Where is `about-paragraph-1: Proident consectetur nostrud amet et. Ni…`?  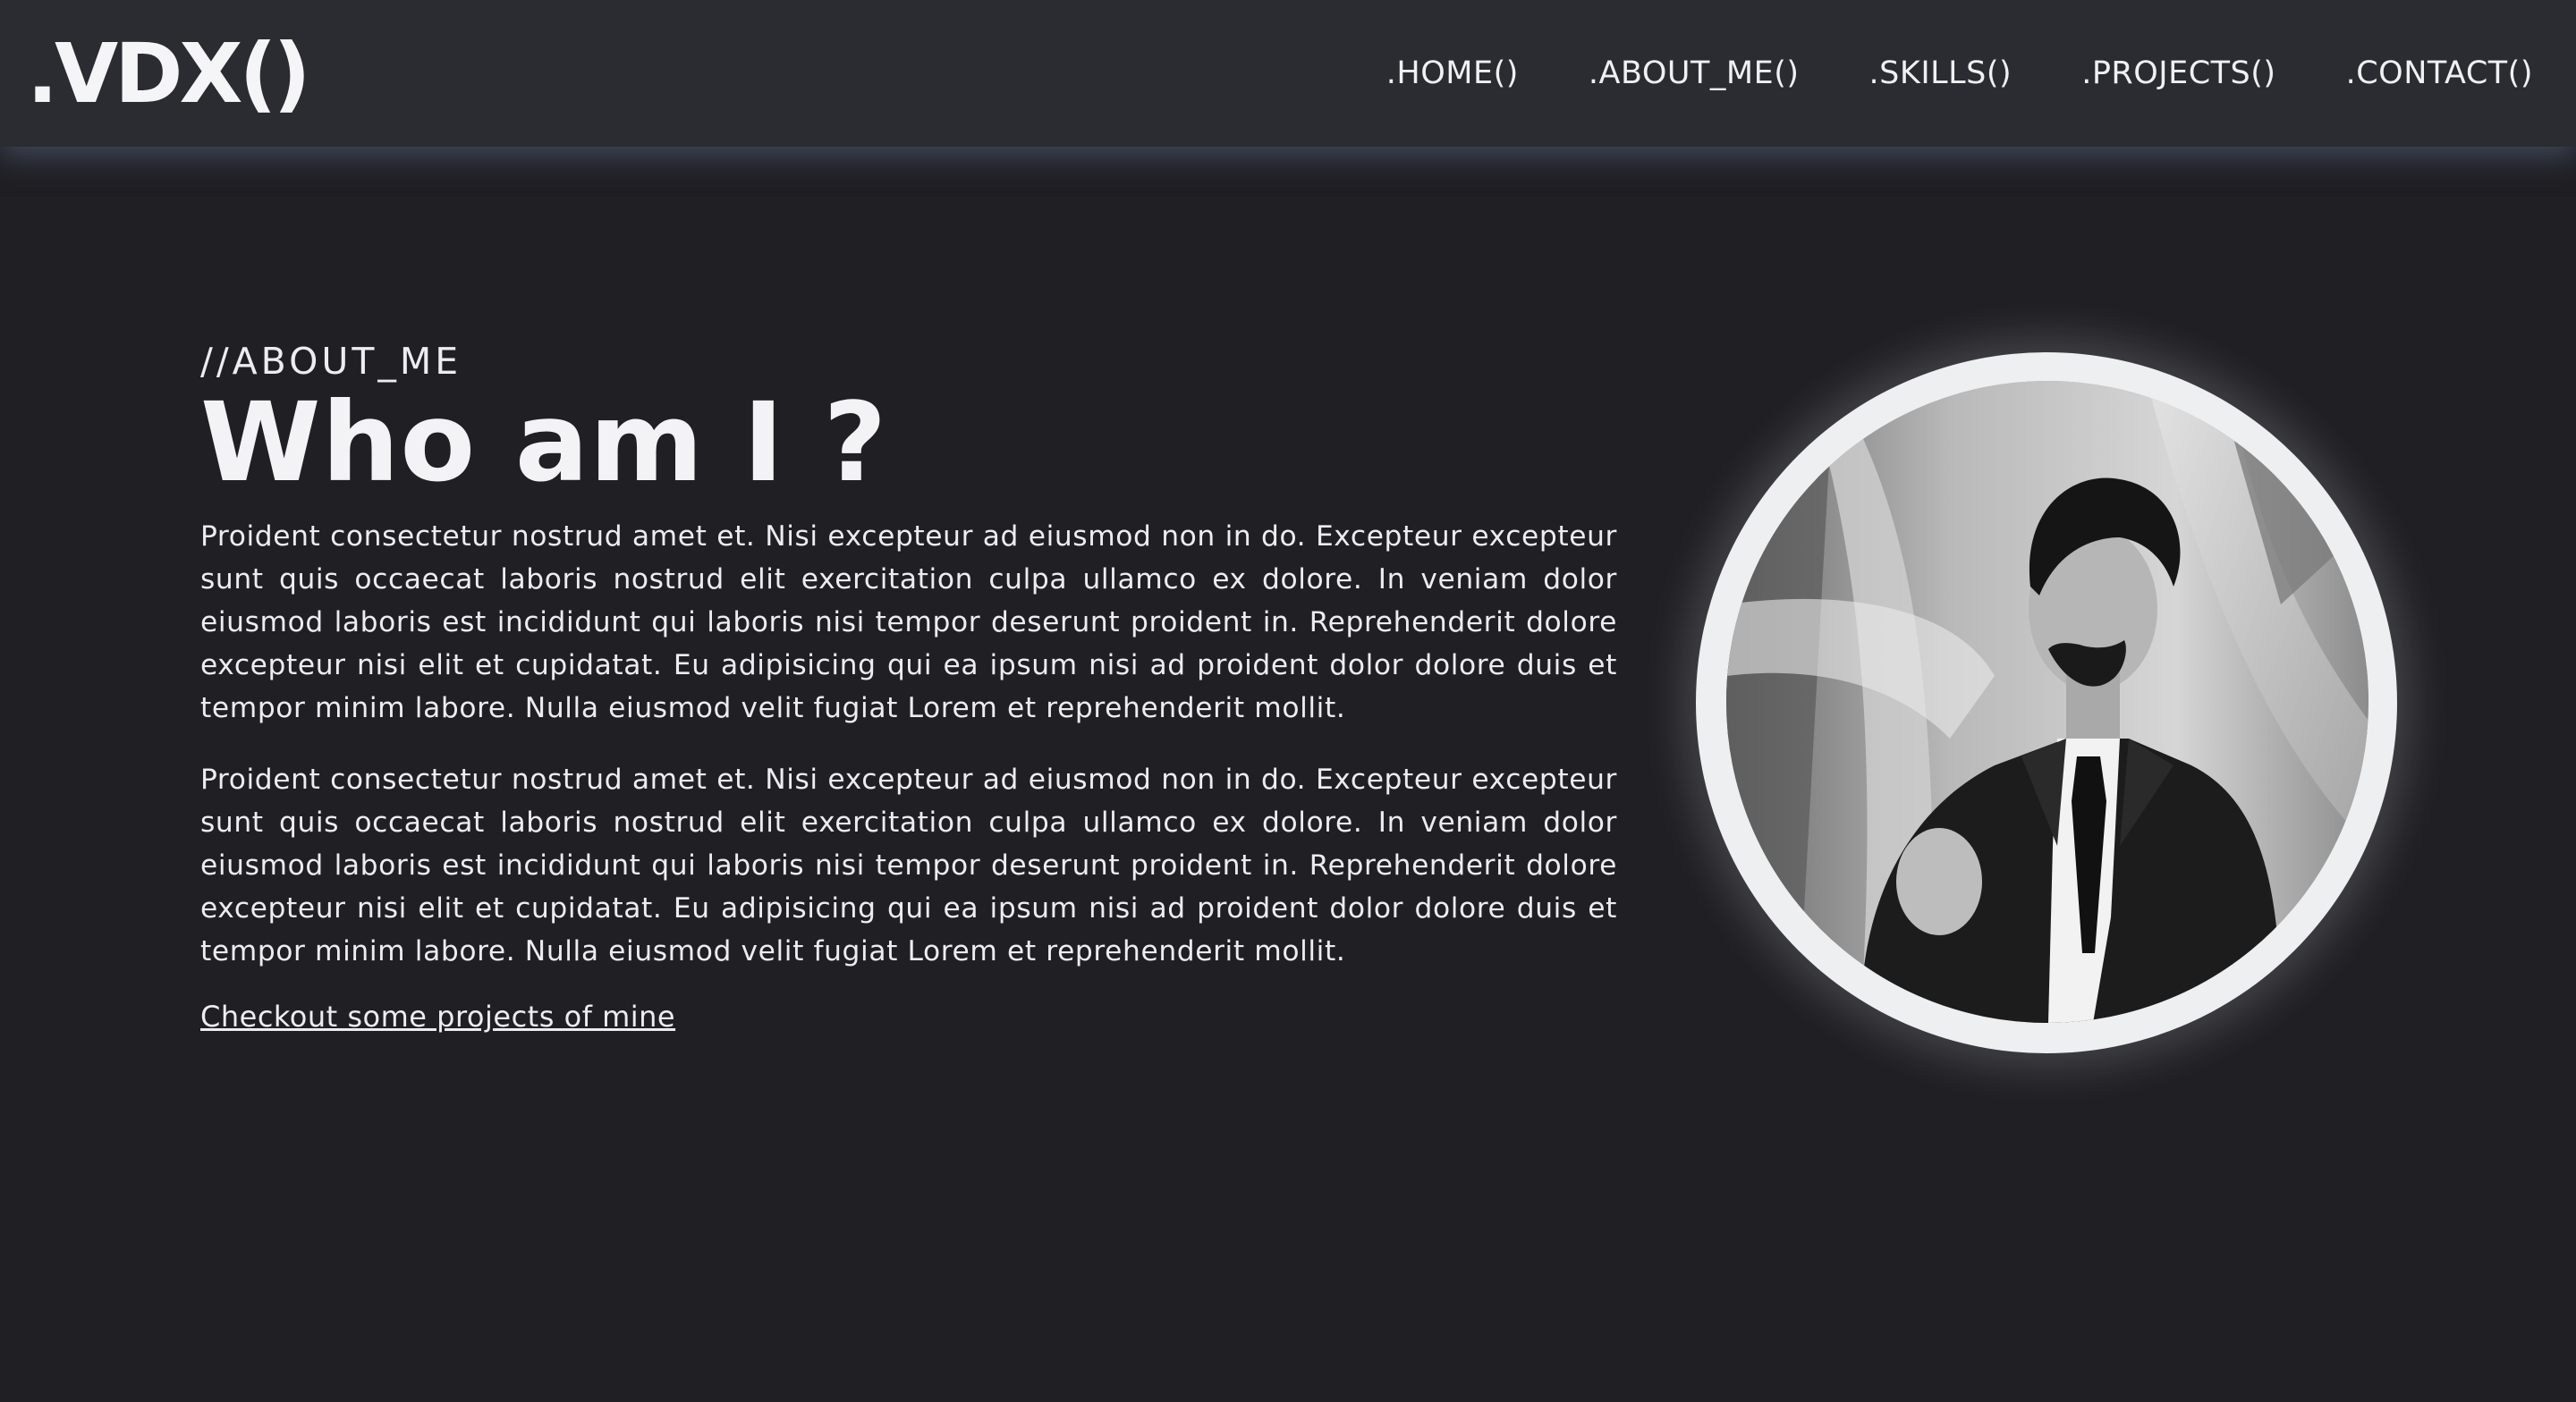
about-paragraph-1: Proident consectetur nostrud amet et. Ni… is located at coordinates (908, 621).